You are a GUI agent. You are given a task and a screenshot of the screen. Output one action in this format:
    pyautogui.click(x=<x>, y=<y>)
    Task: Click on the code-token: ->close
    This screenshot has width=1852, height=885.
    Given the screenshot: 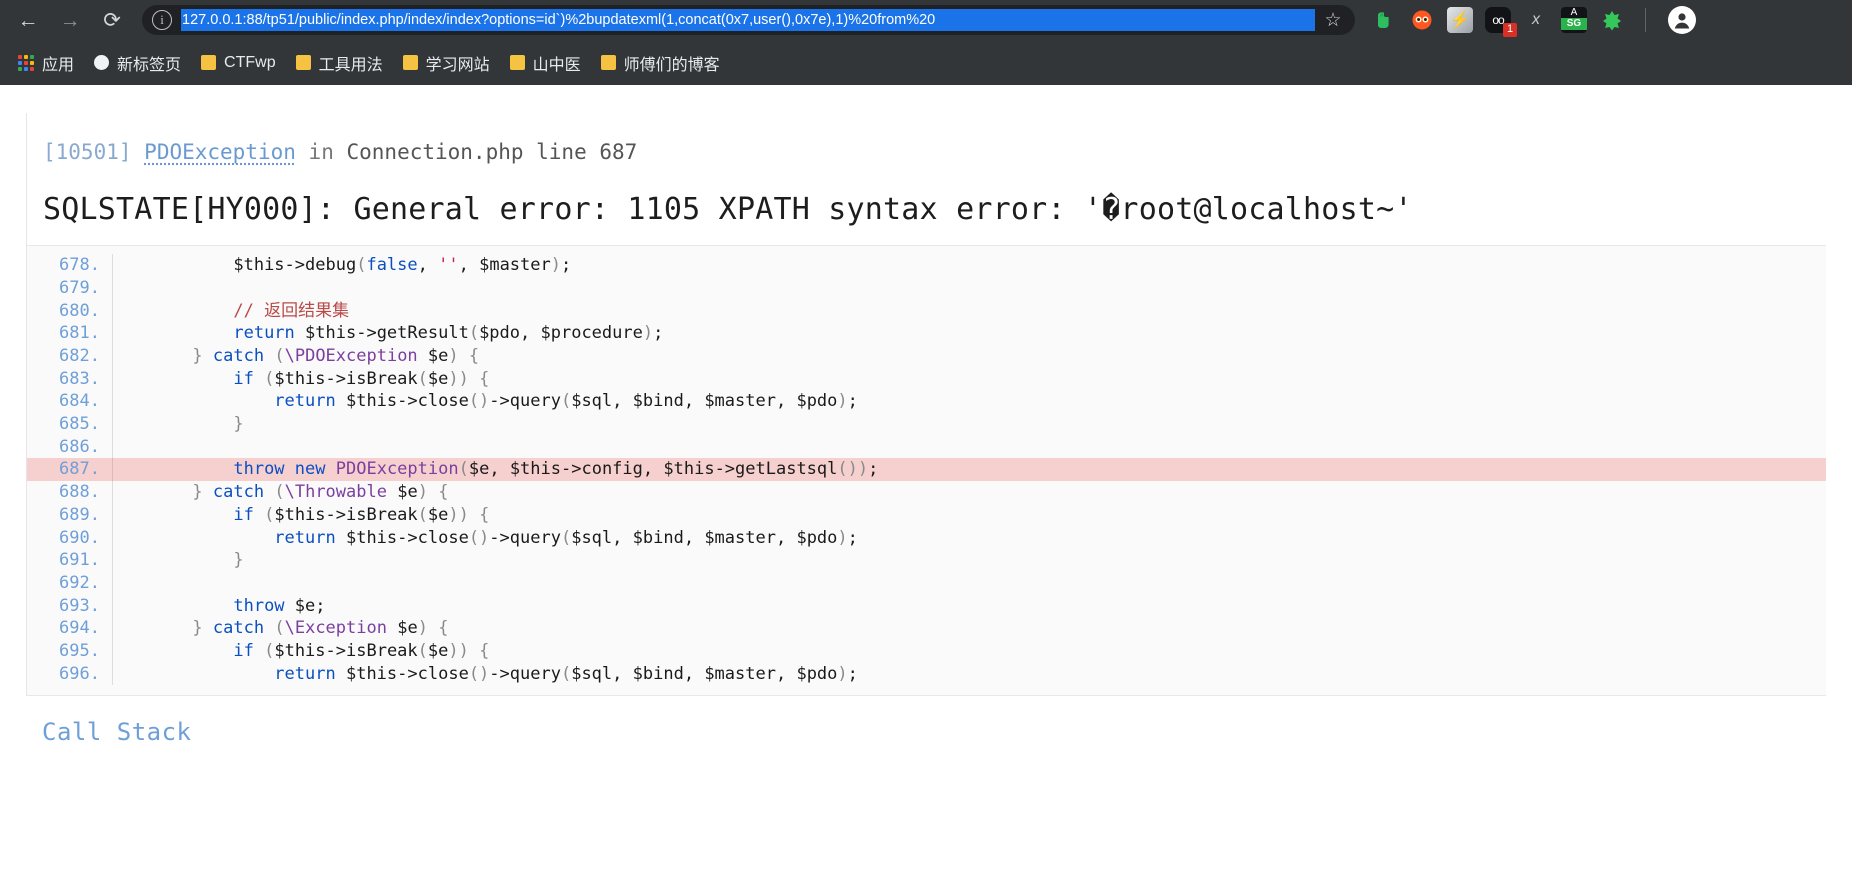 What is the action you would take?
    pyautogui.click(x=433, y=537)
    